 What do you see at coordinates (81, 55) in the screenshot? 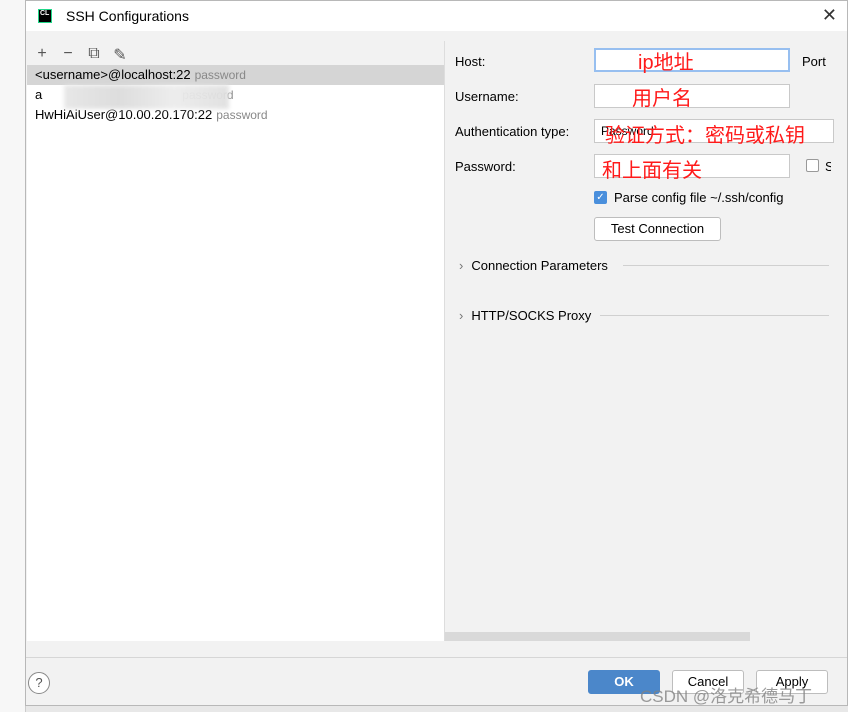
I see `list-toolbar: + − ⧉ ✎` at bounding box center [81, 55].